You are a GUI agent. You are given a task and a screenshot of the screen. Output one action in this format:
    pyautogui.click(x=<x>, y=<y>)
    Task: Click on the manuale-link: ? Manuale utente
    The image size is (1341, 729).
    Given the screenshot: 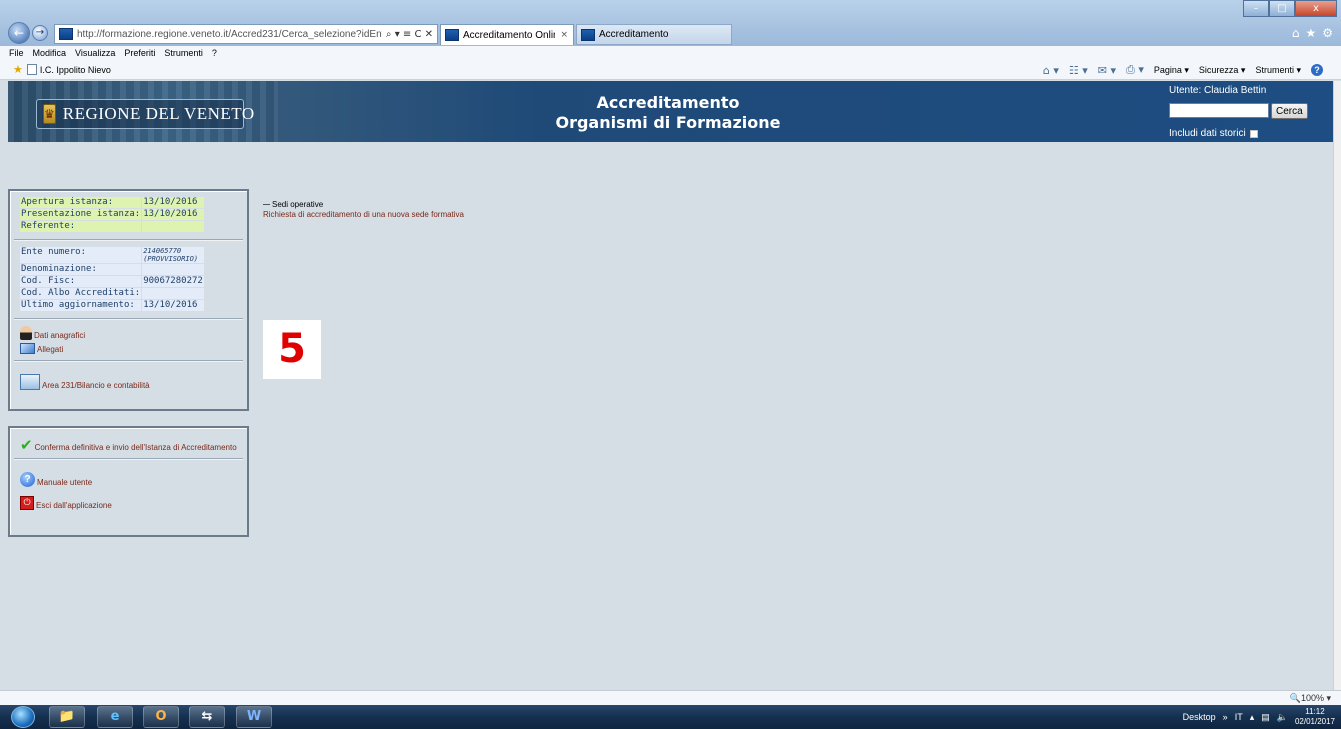 What is the action you would take?
    pyautogui.click(x=131, y=479)
    